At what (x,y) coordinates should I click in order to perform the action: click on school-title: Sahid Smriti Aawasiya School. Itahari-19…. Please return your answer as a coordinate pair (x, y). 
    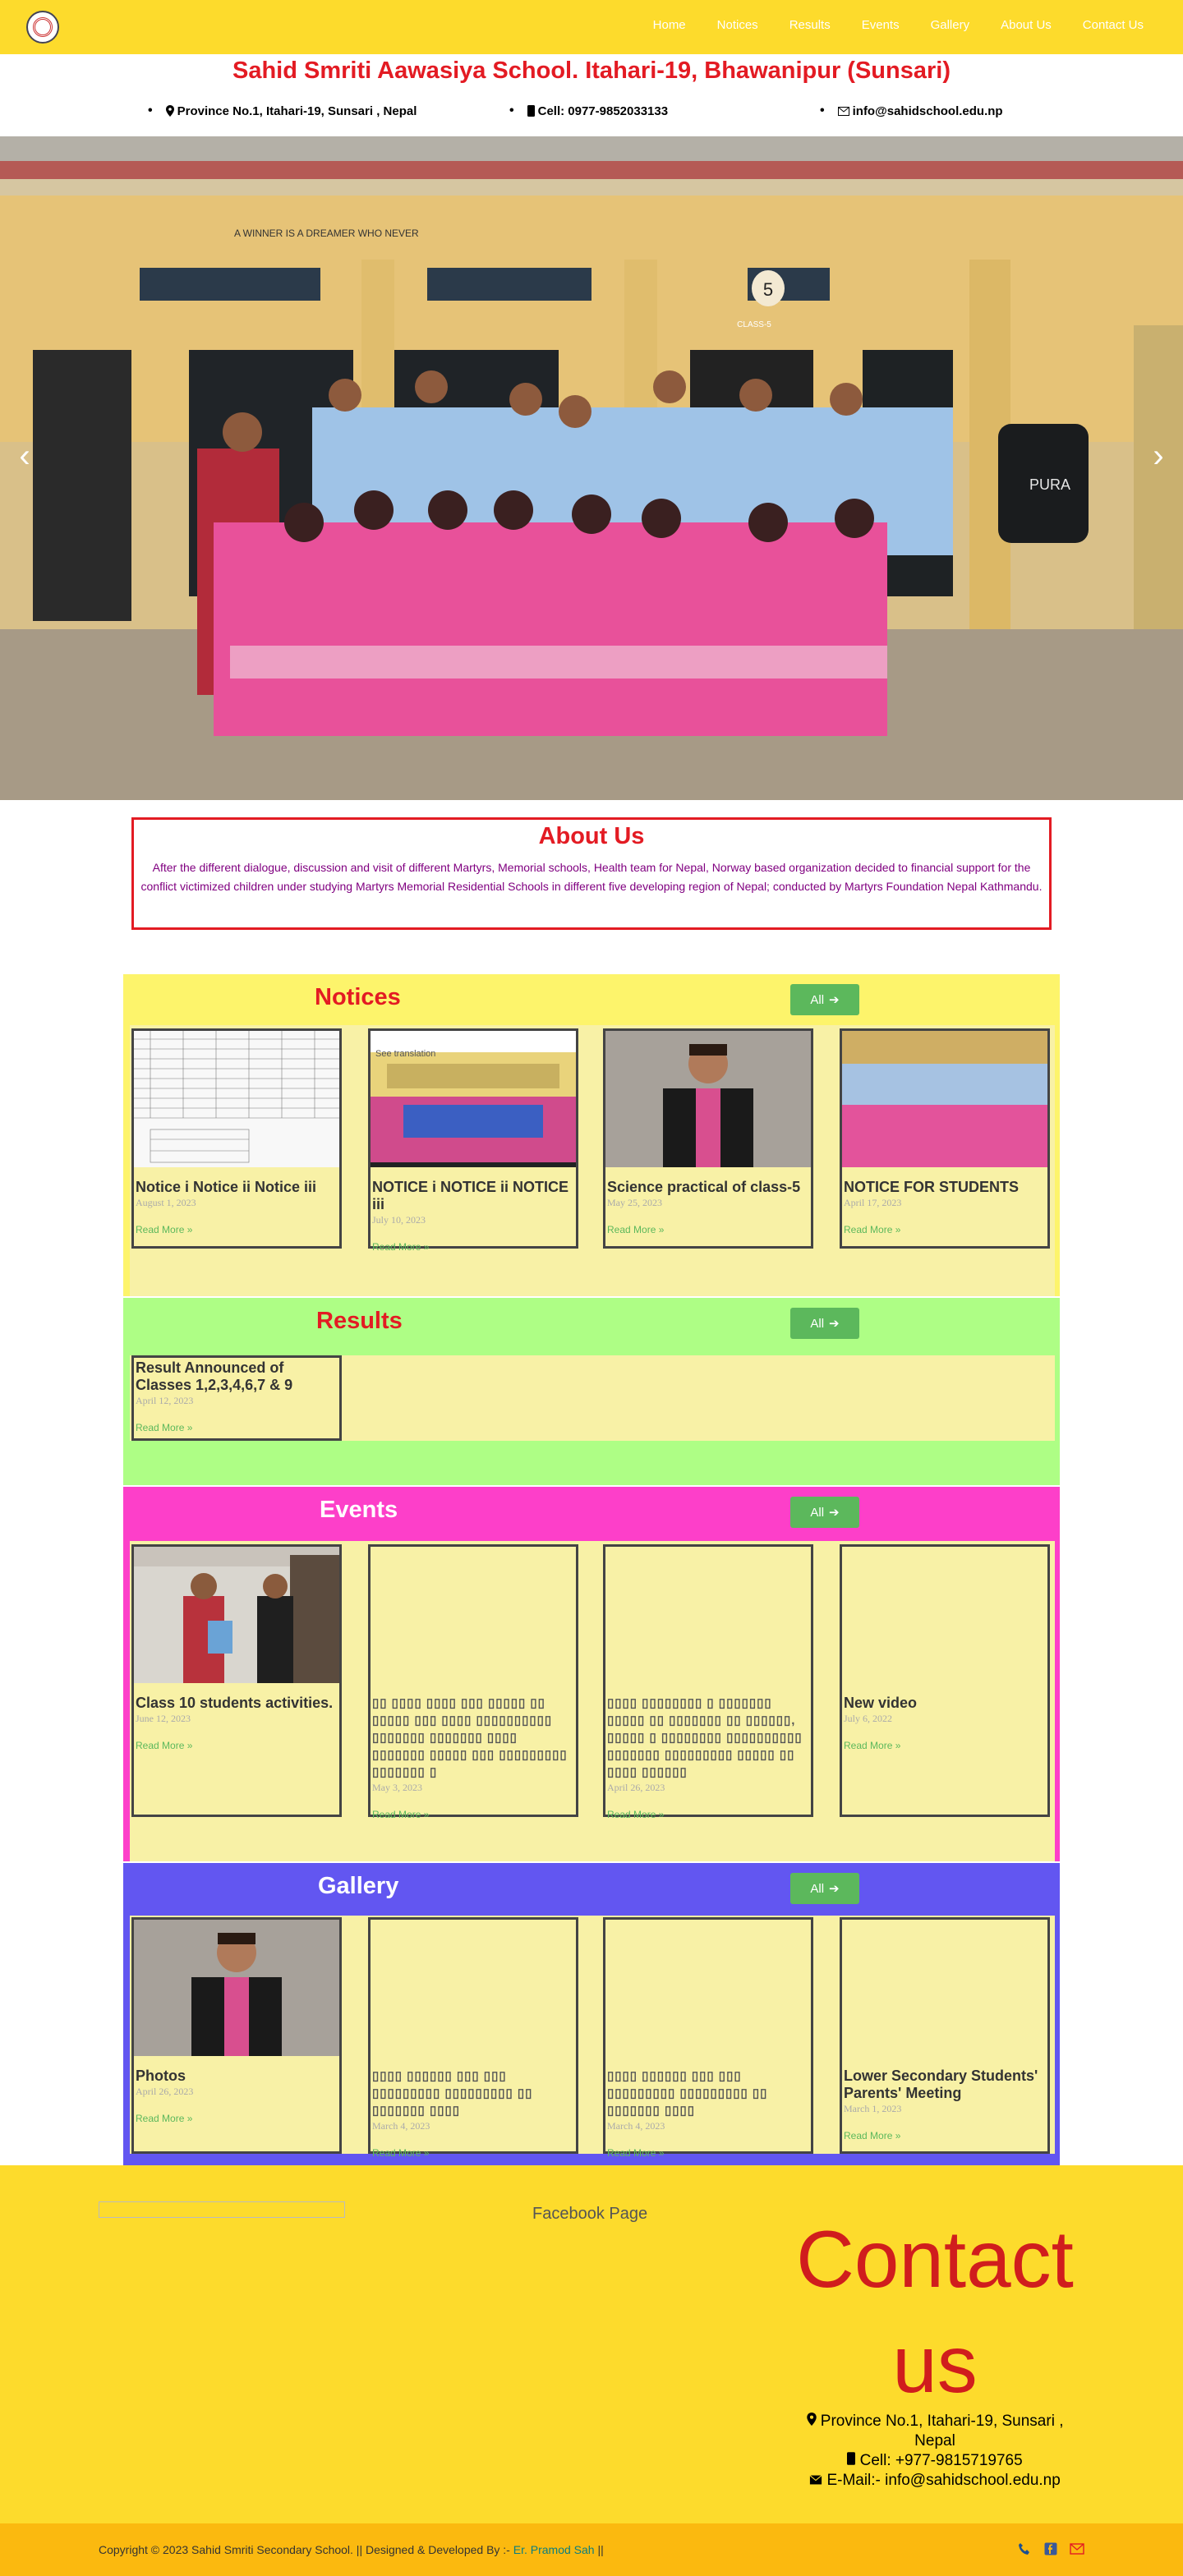
    Looking at the image, I should click on (591, 71).